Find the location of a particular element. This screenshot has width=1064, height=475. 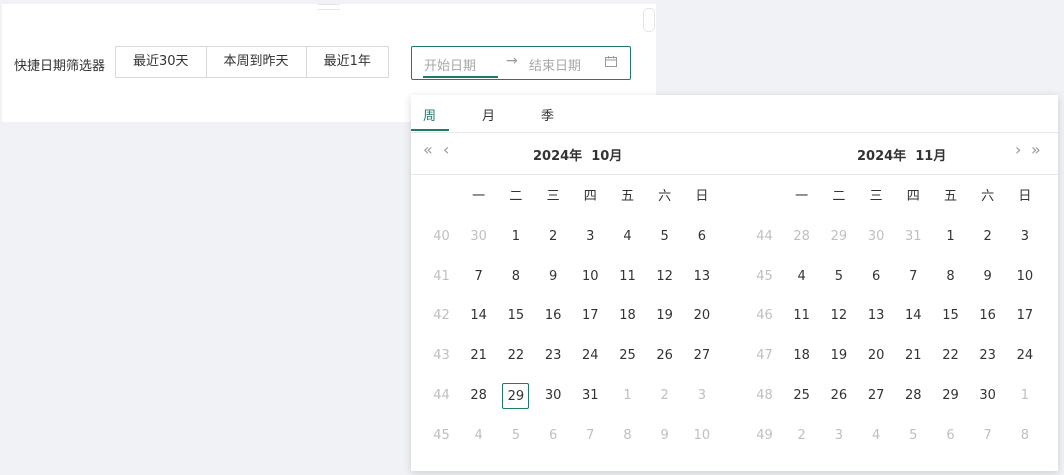

left-year-label: 2024年 is located at coordinates (557, 156).